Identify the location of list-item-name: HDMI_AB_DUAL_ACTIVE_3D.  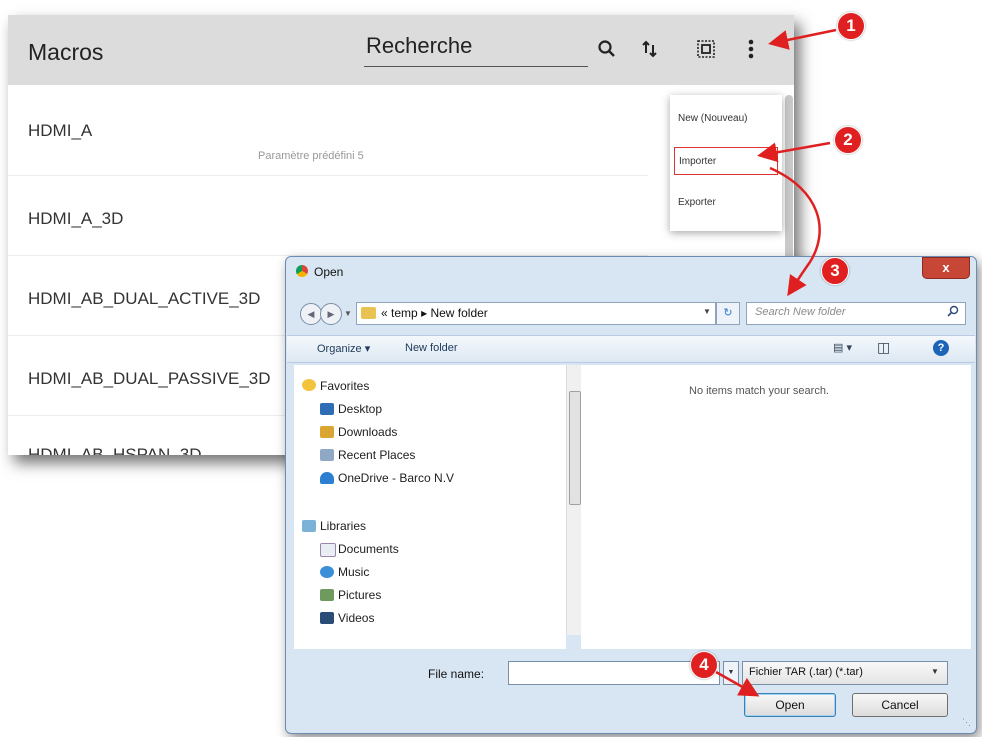
(144, 298).